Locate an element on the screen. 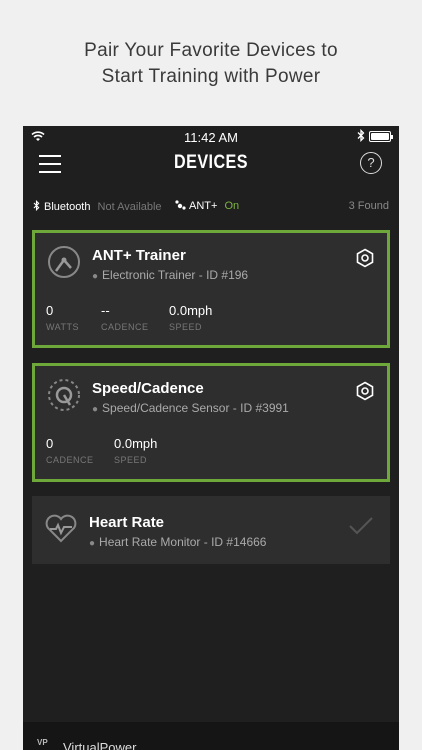  bluetooth-status: Bluetooth Not Available is located at coordinates (97, 206).